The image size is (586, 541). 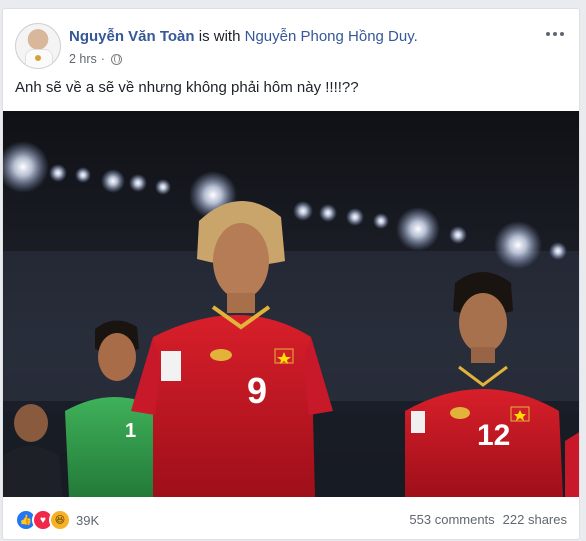 What do you see at coordinates (257, 390) in the screenshot?
I see `main-player-number: 9` at bounding box center [257, 390].